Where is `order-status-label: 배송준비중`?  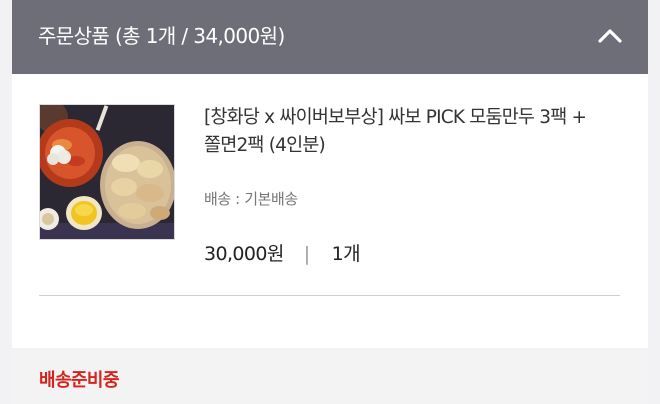 order-status-label: 배송준비중 is located at coordinates (79, 380).